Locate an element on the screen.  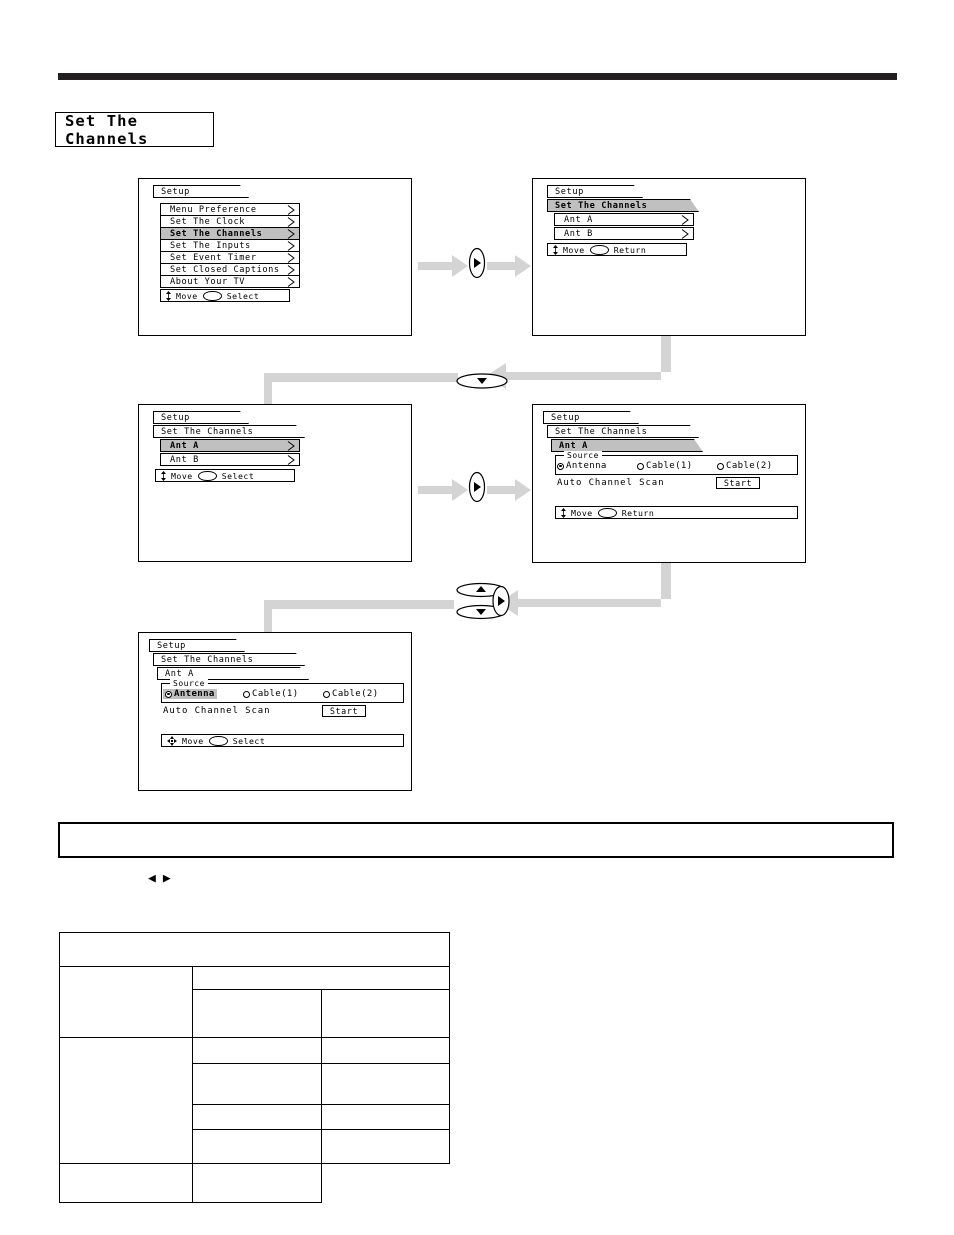
panel3-tab-setup: Setup is located at coordinates (201, 417).